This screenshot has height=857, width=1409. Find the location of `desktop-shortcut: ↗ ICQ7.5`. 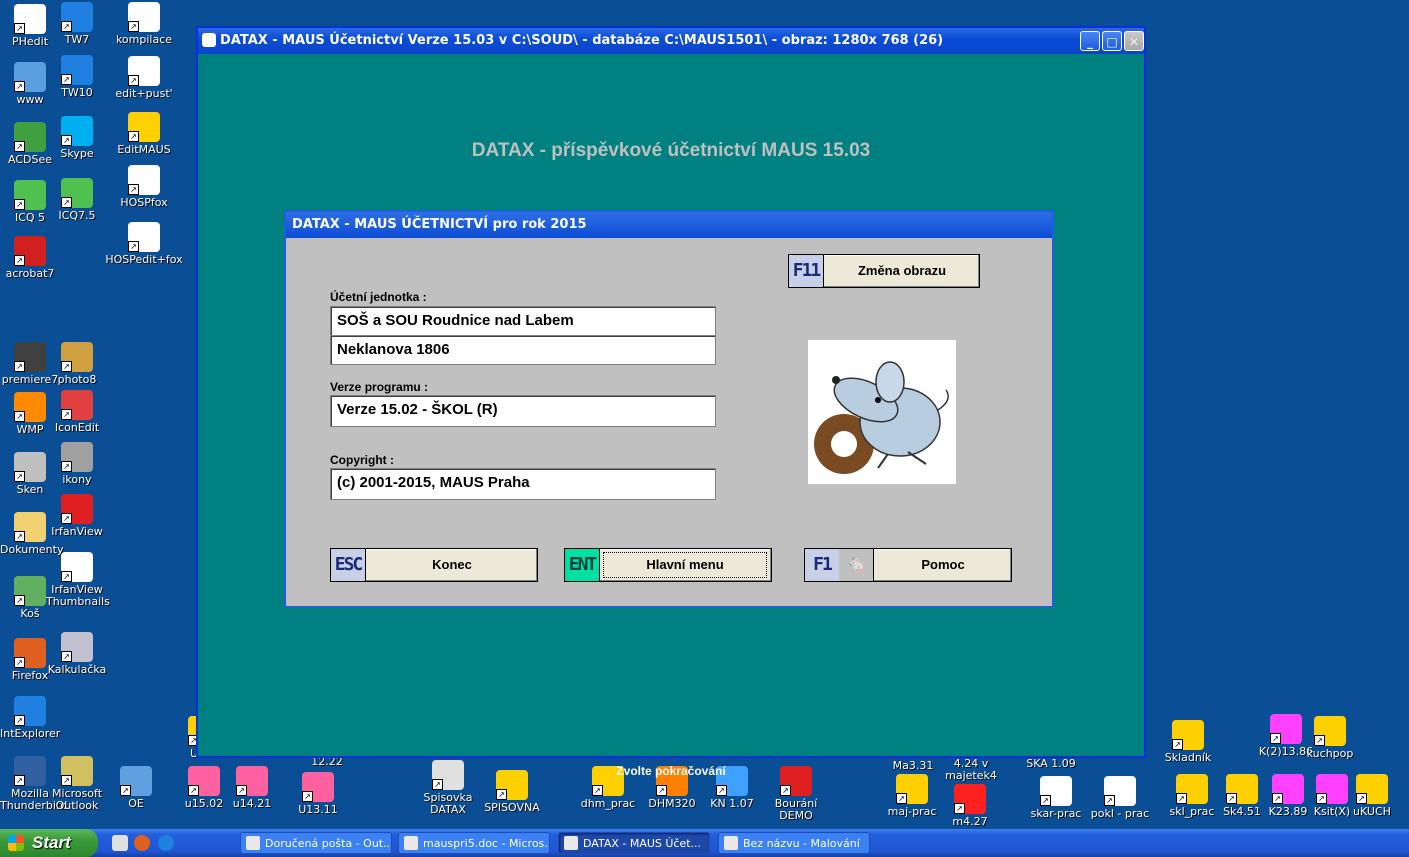

desktop-shortcut: ↗ ICQ7.5 is located at coordinates (77, 200).